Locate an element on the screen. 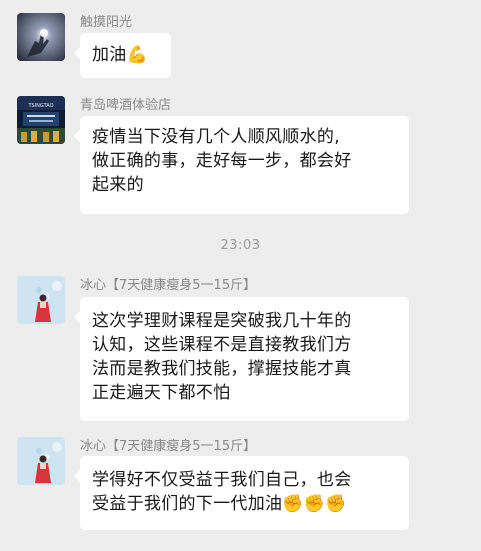 Image resolution: width=481 pixels, height=551 pixels. message-text-line: 这次学理财课程是突破我几十年的 is located at coordinates (222, 321).